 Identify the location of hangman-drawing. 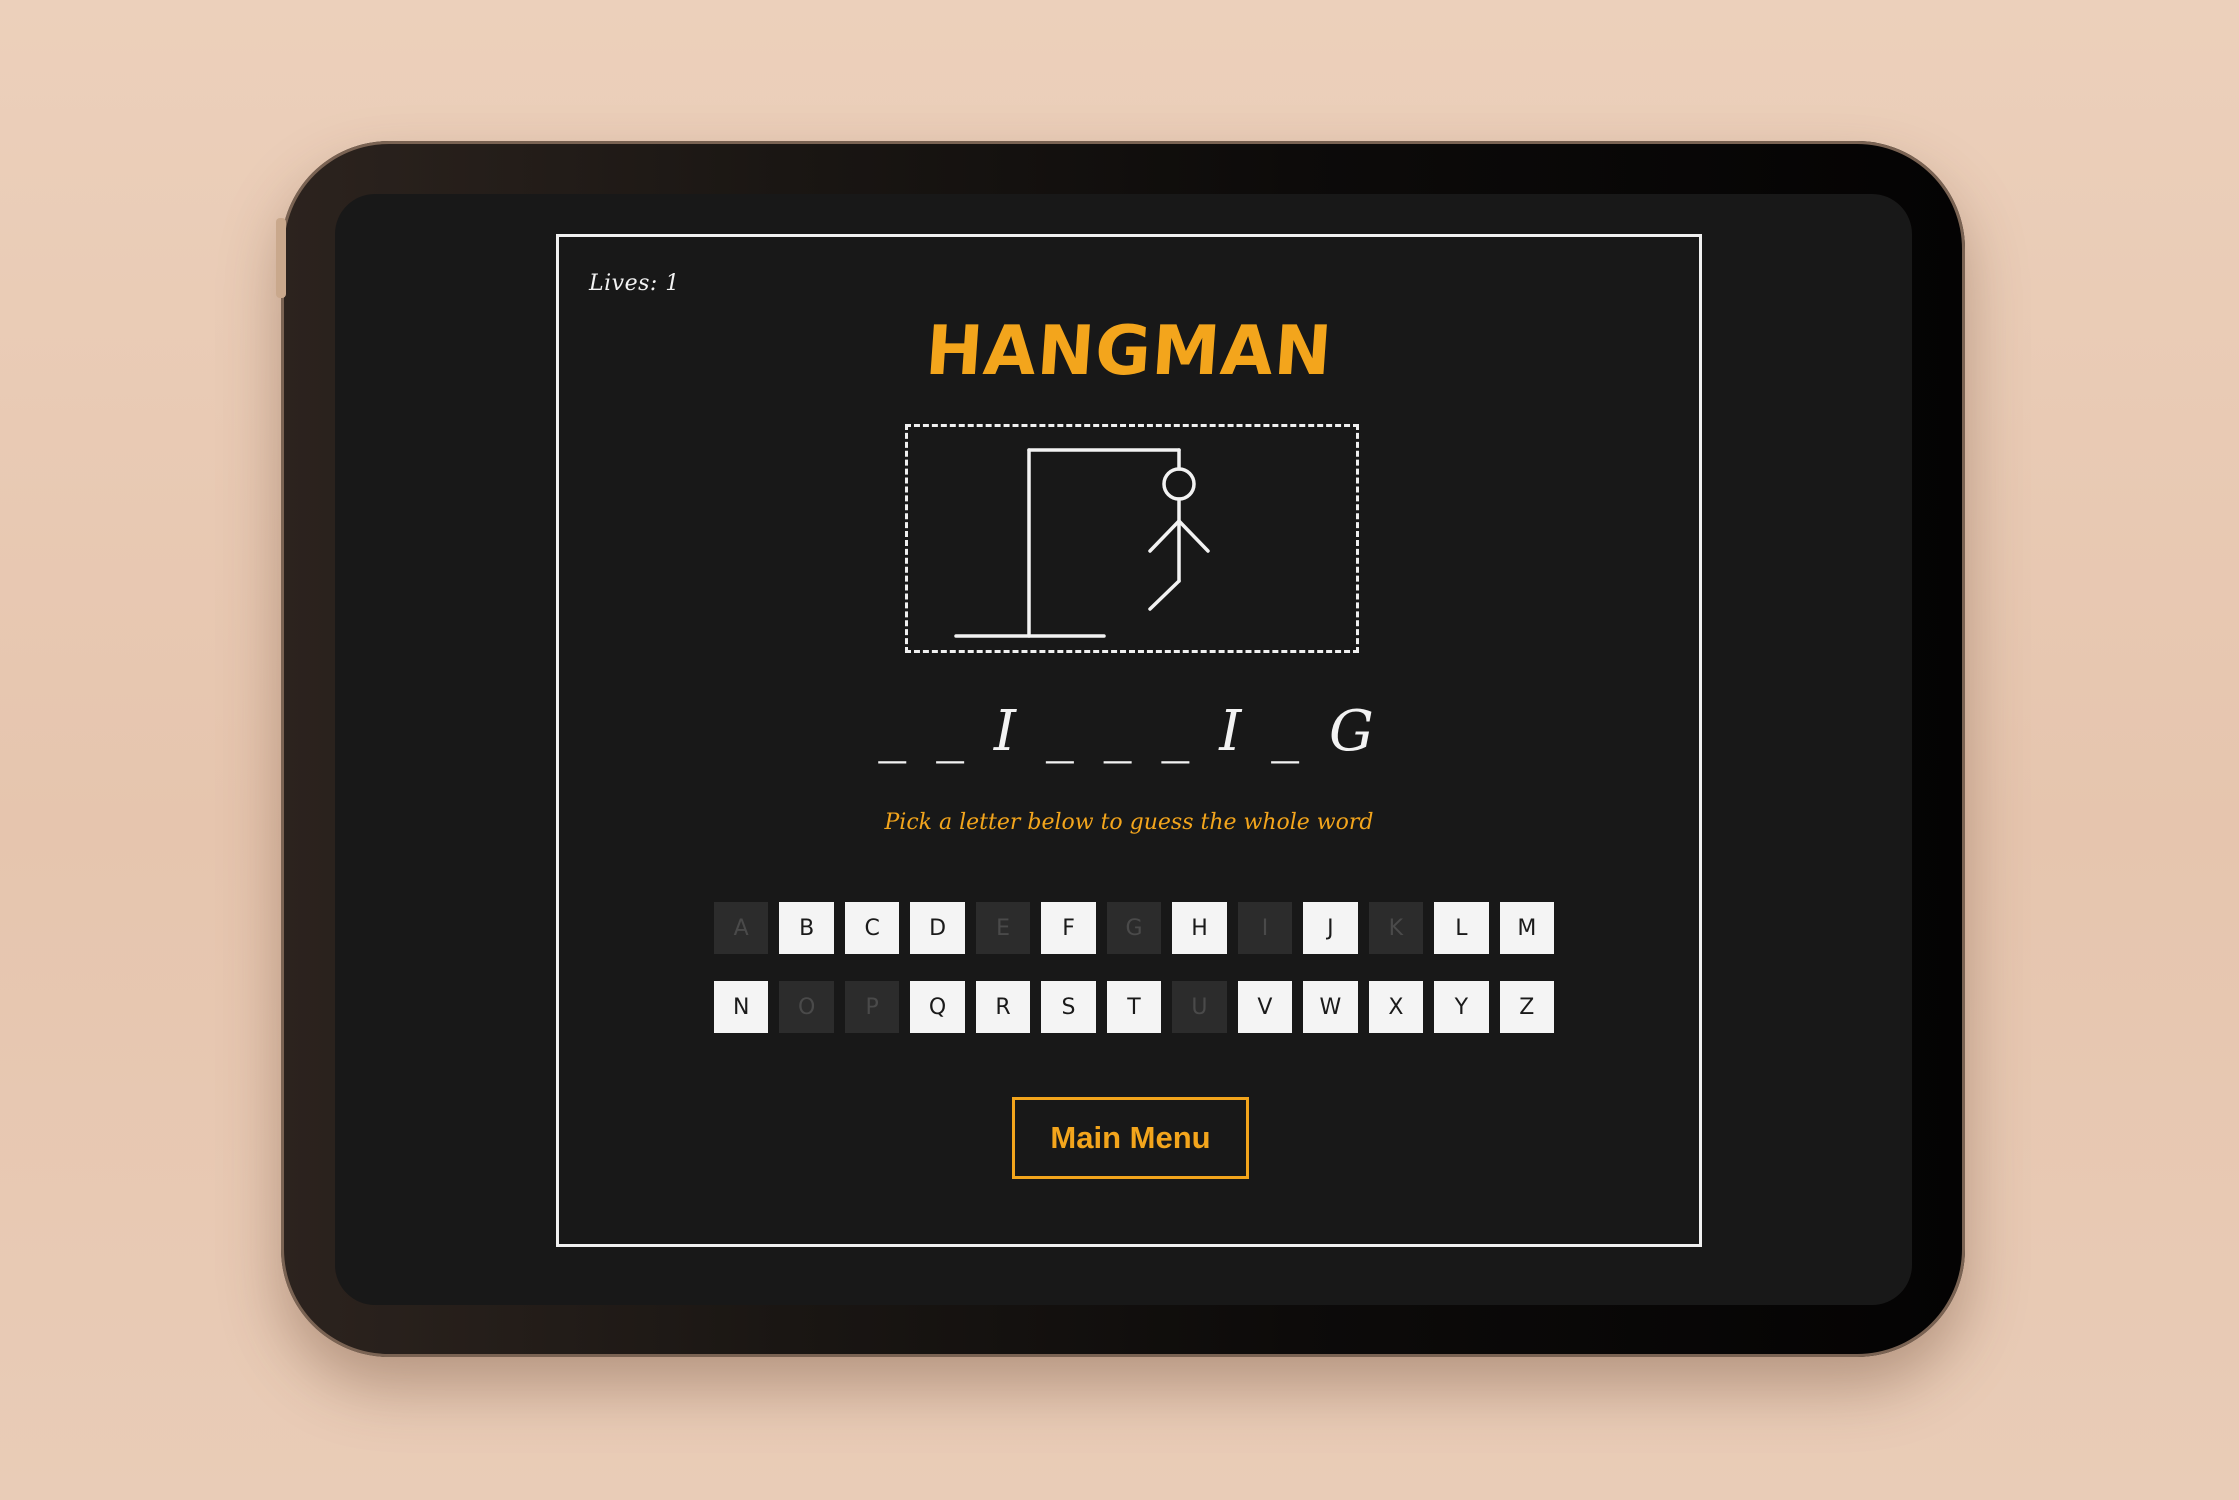
(1132, 538).